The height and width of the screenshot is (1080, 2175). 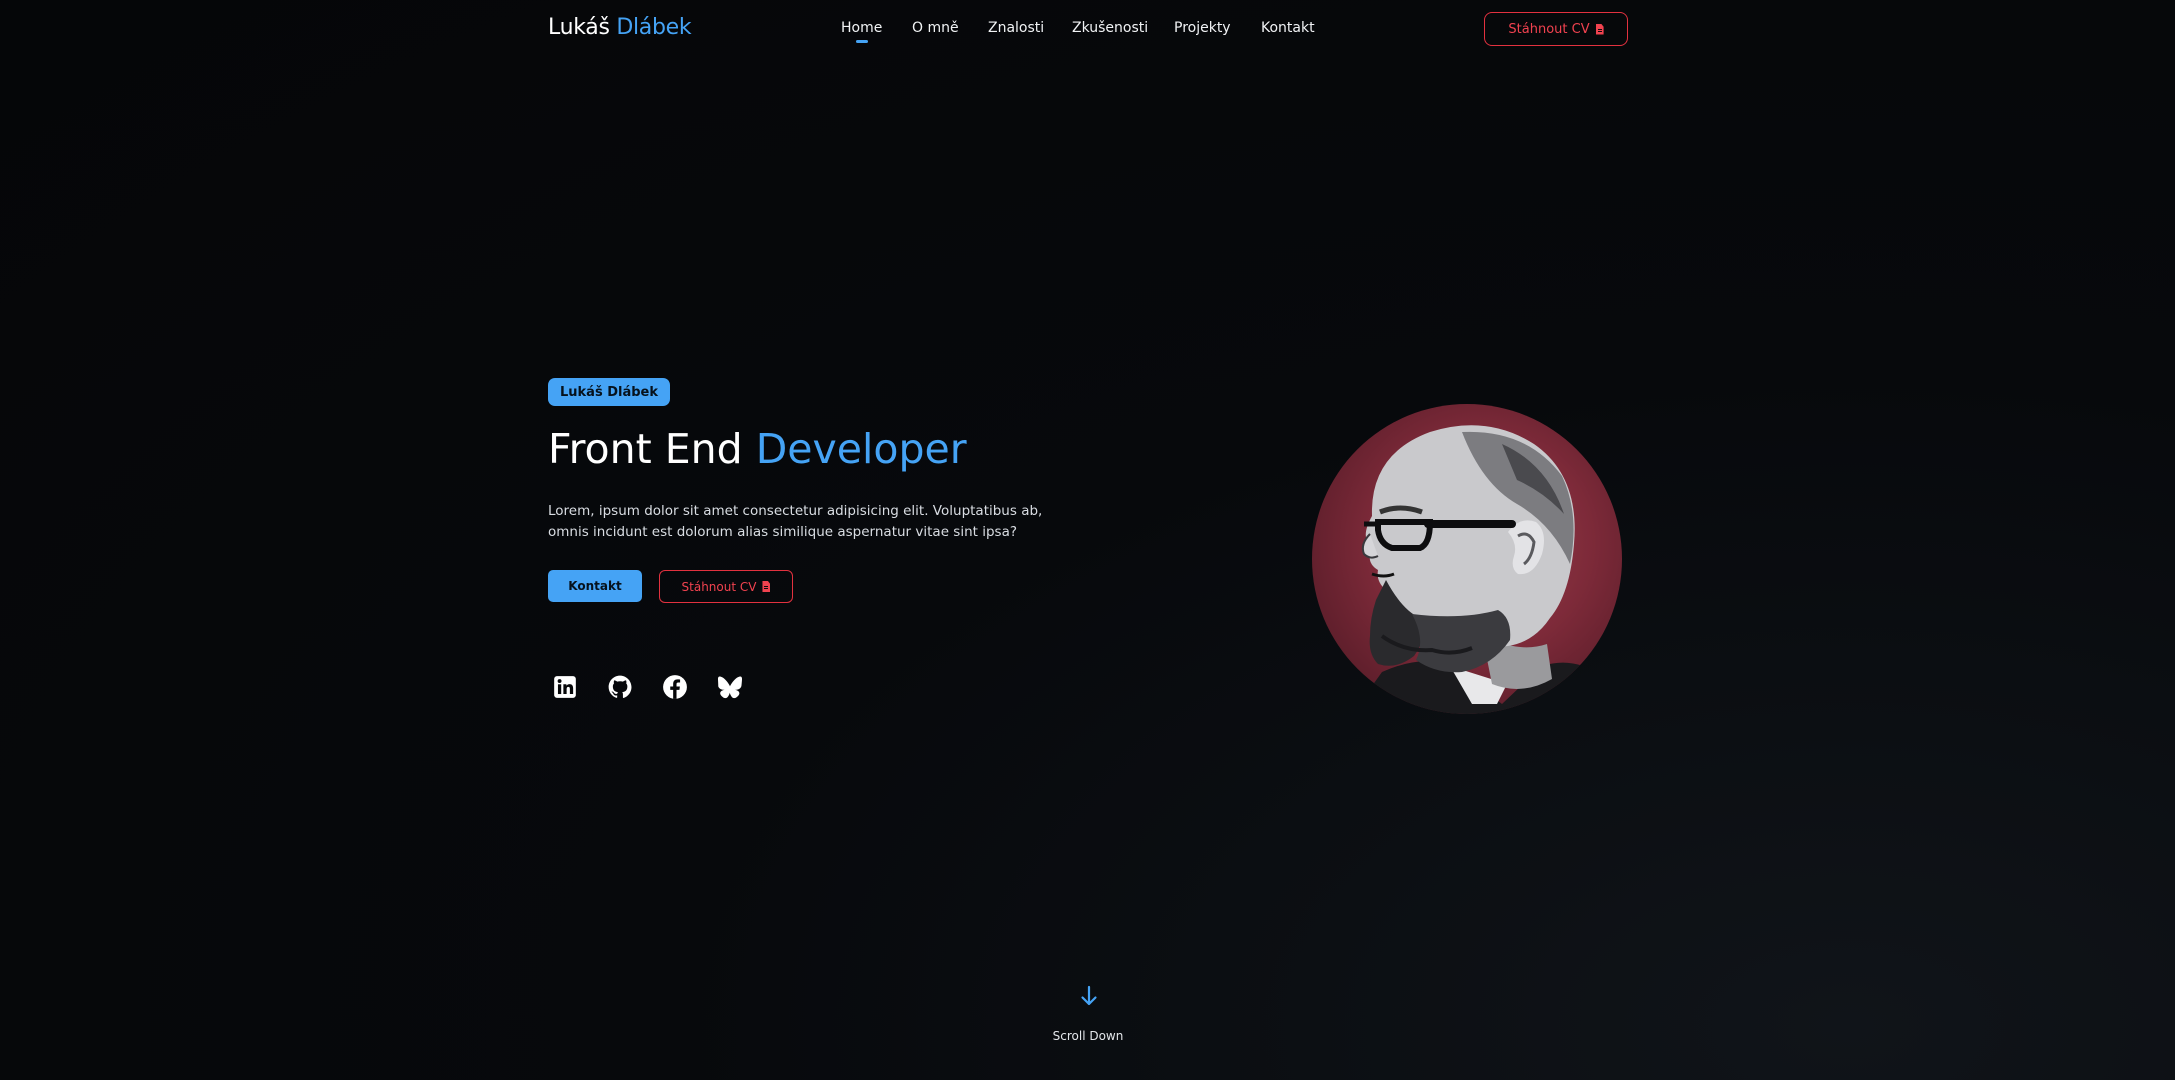 I want to click on nav-item-o-mne: O mně, so click(x=935, y=28).